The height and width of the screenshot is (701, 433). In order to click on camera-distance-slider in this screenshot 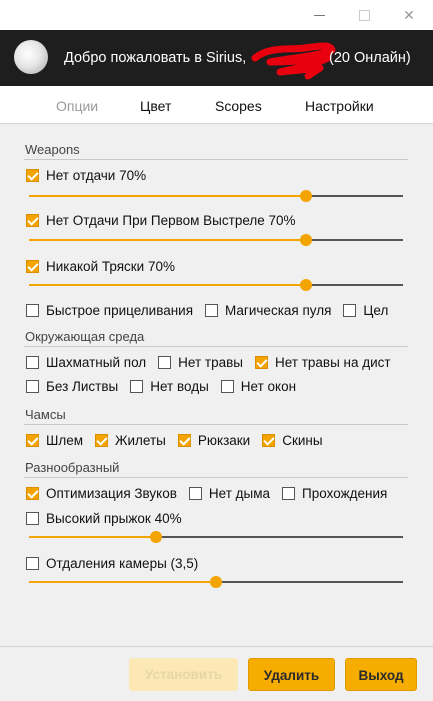, I will do `click(216, 582)`.